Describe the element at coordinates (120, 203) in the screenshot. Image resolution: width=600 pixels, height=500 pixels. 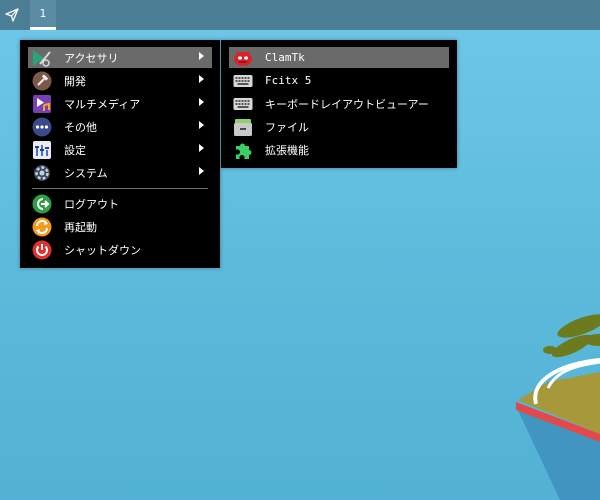
I see `menu-item-logout: ログアウト` at that location.